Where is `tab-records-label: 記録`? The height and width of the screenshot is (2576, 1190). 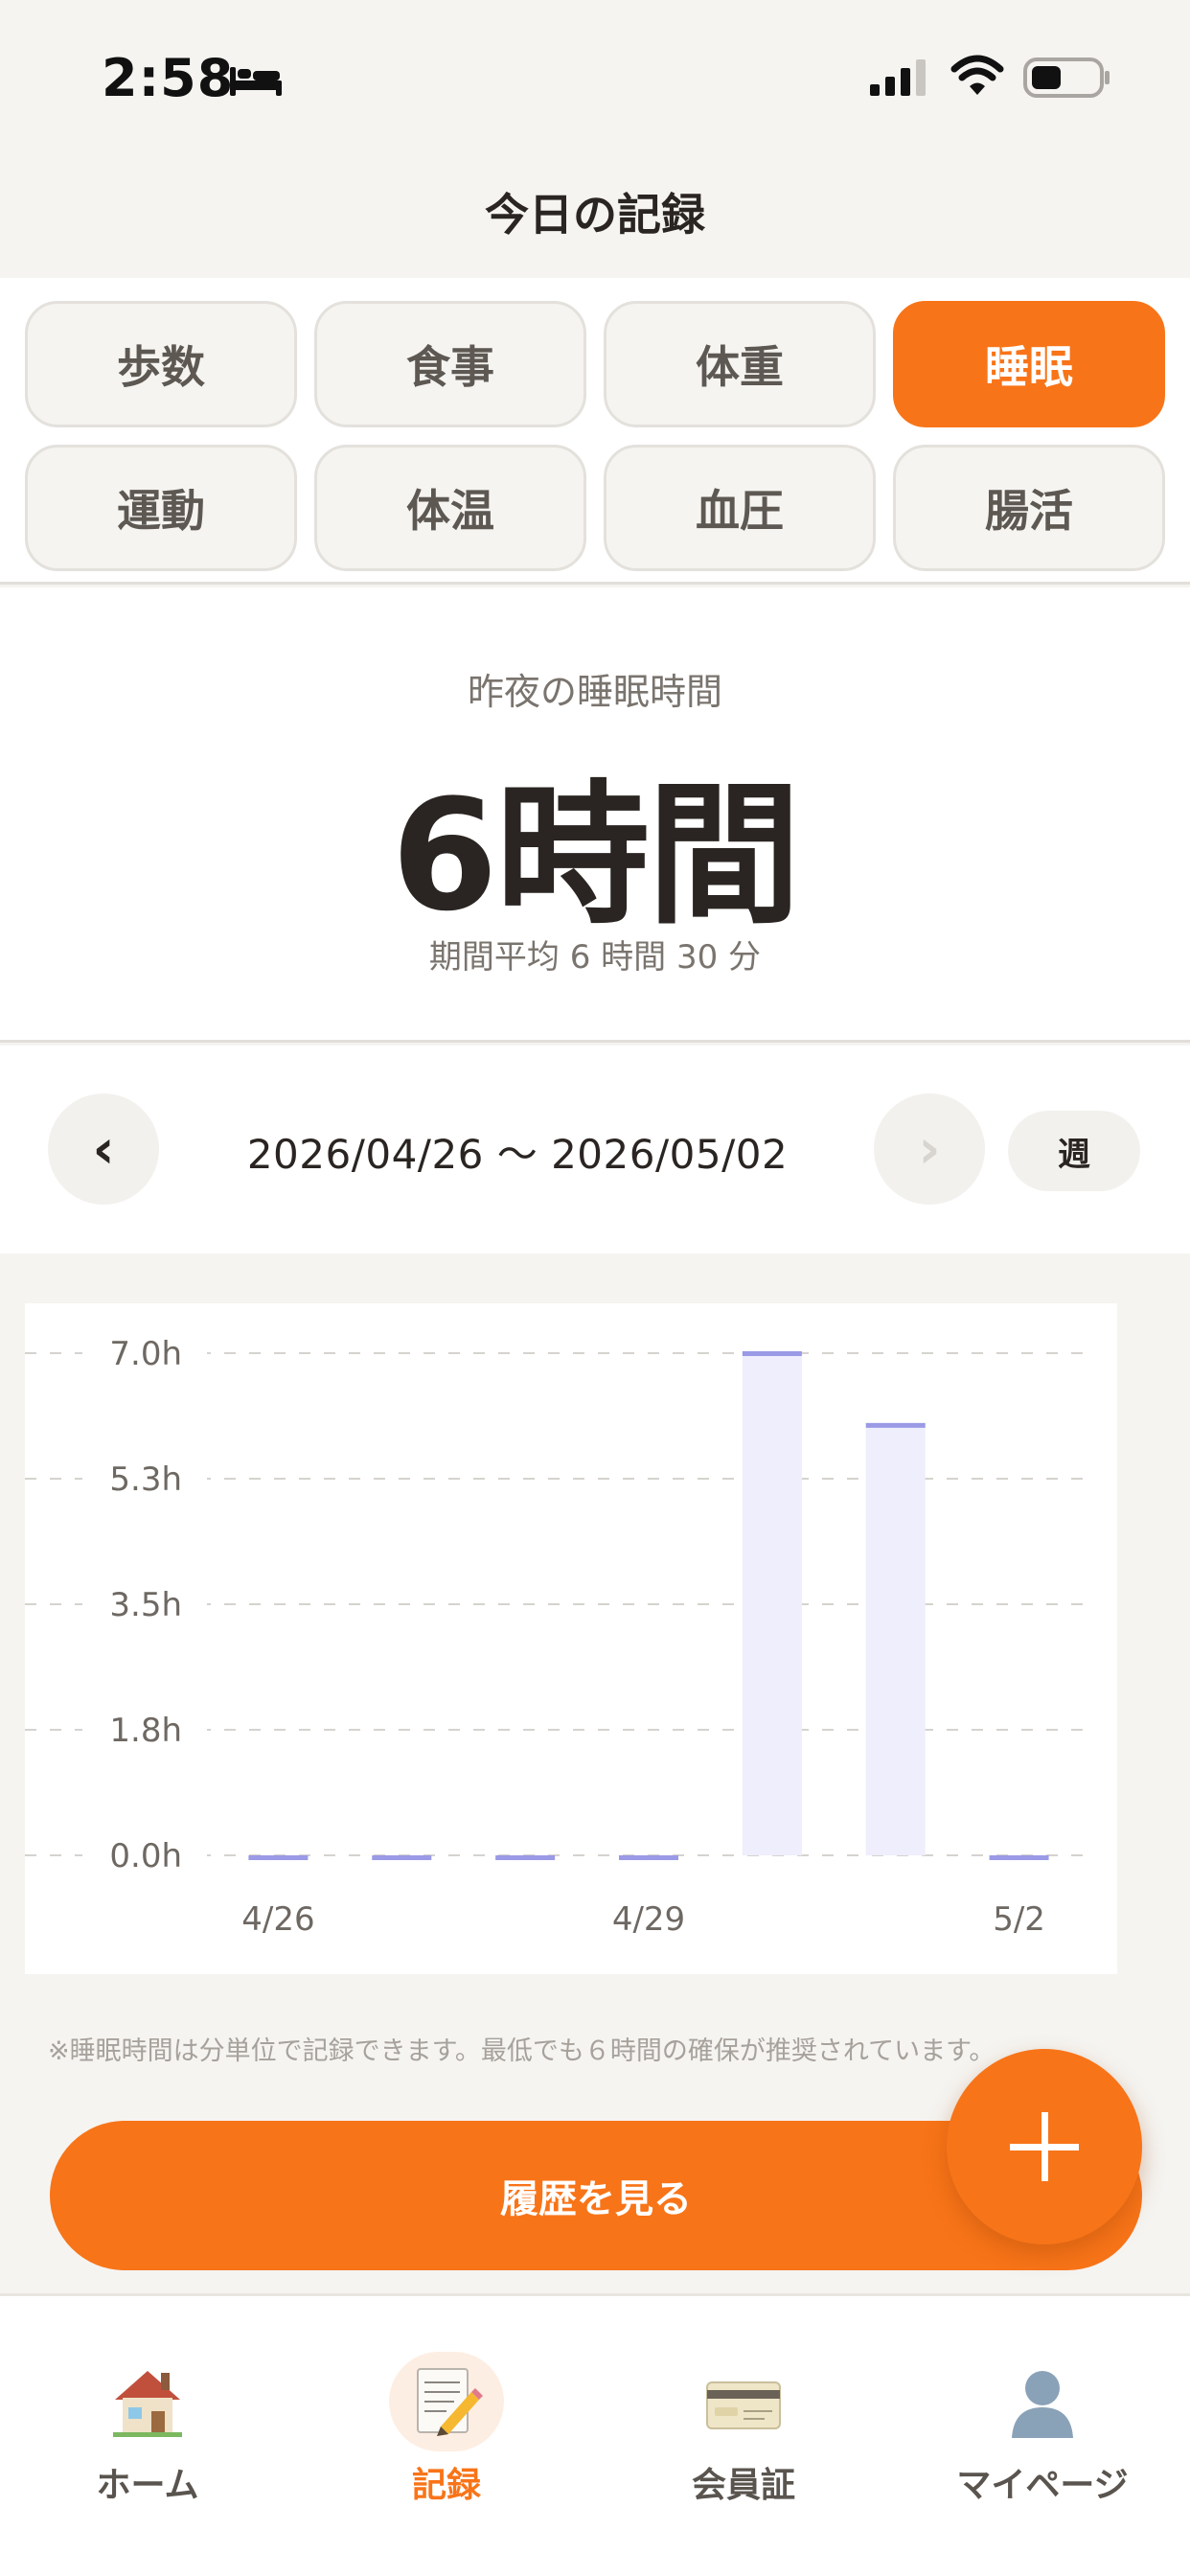
tab-records-label: 記録 is located at coordinates (446, 2486).